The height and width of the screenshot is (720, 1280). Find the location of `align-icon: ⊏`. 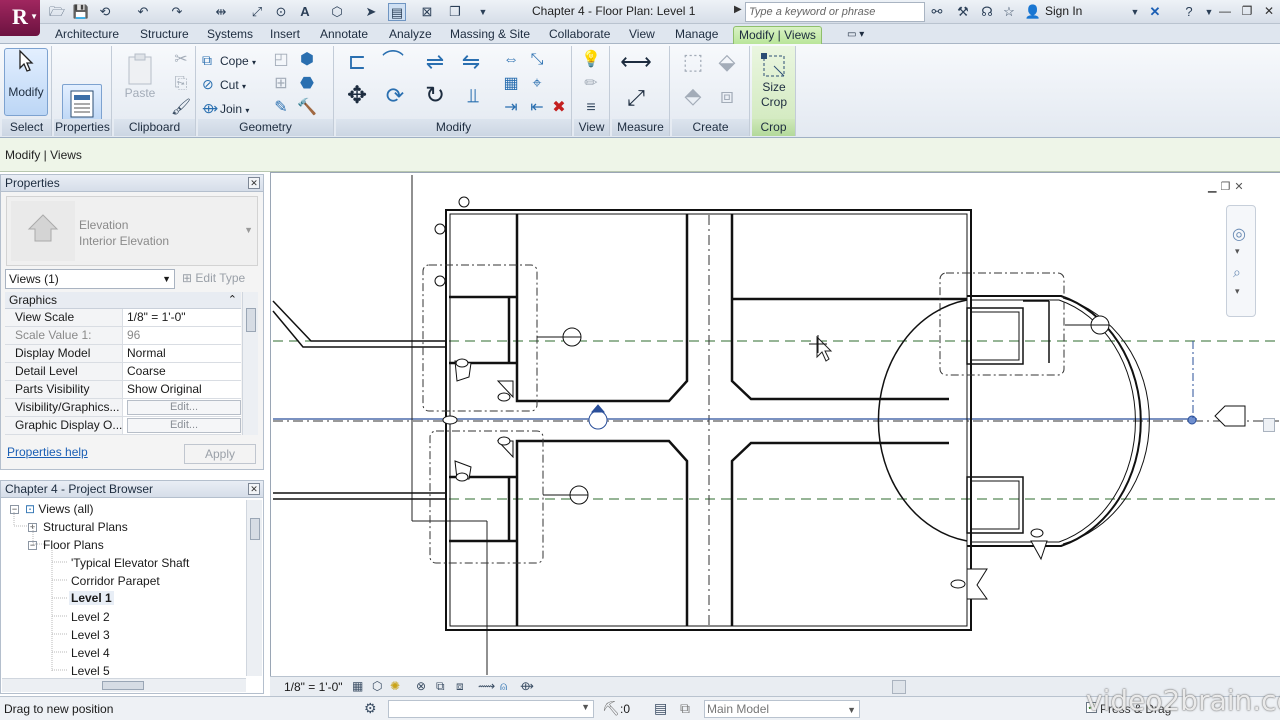

align-icon: ⊏ is located at coordinates (357, 65).